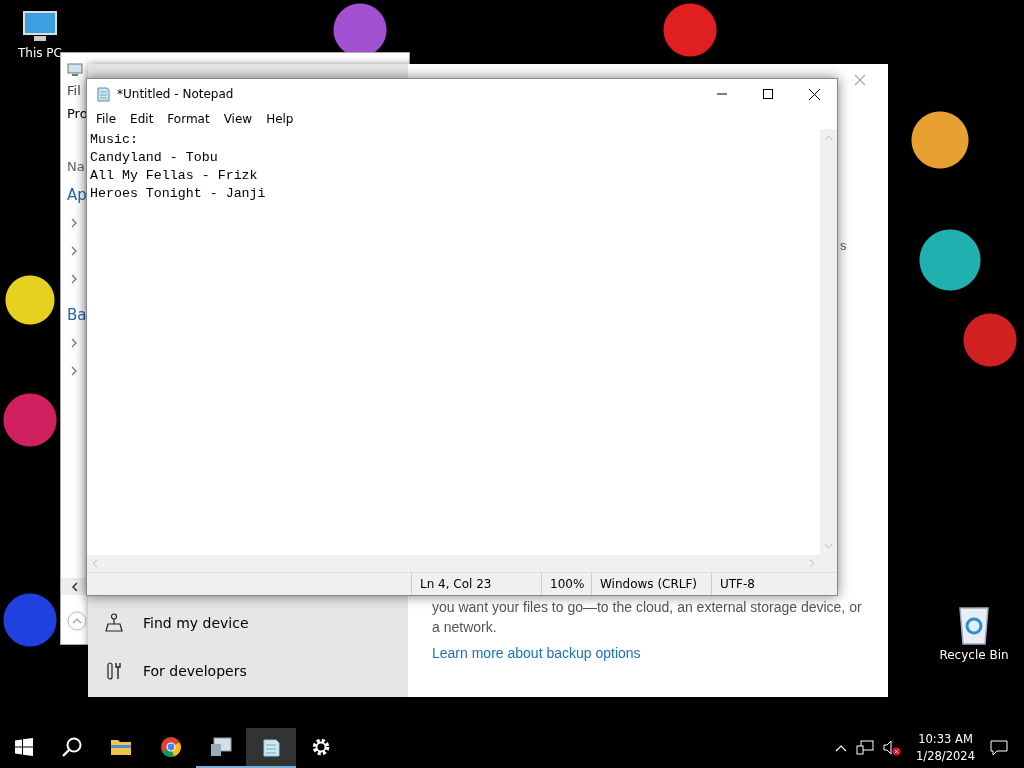  I want to click on menu-item: View, so click(238, 119).